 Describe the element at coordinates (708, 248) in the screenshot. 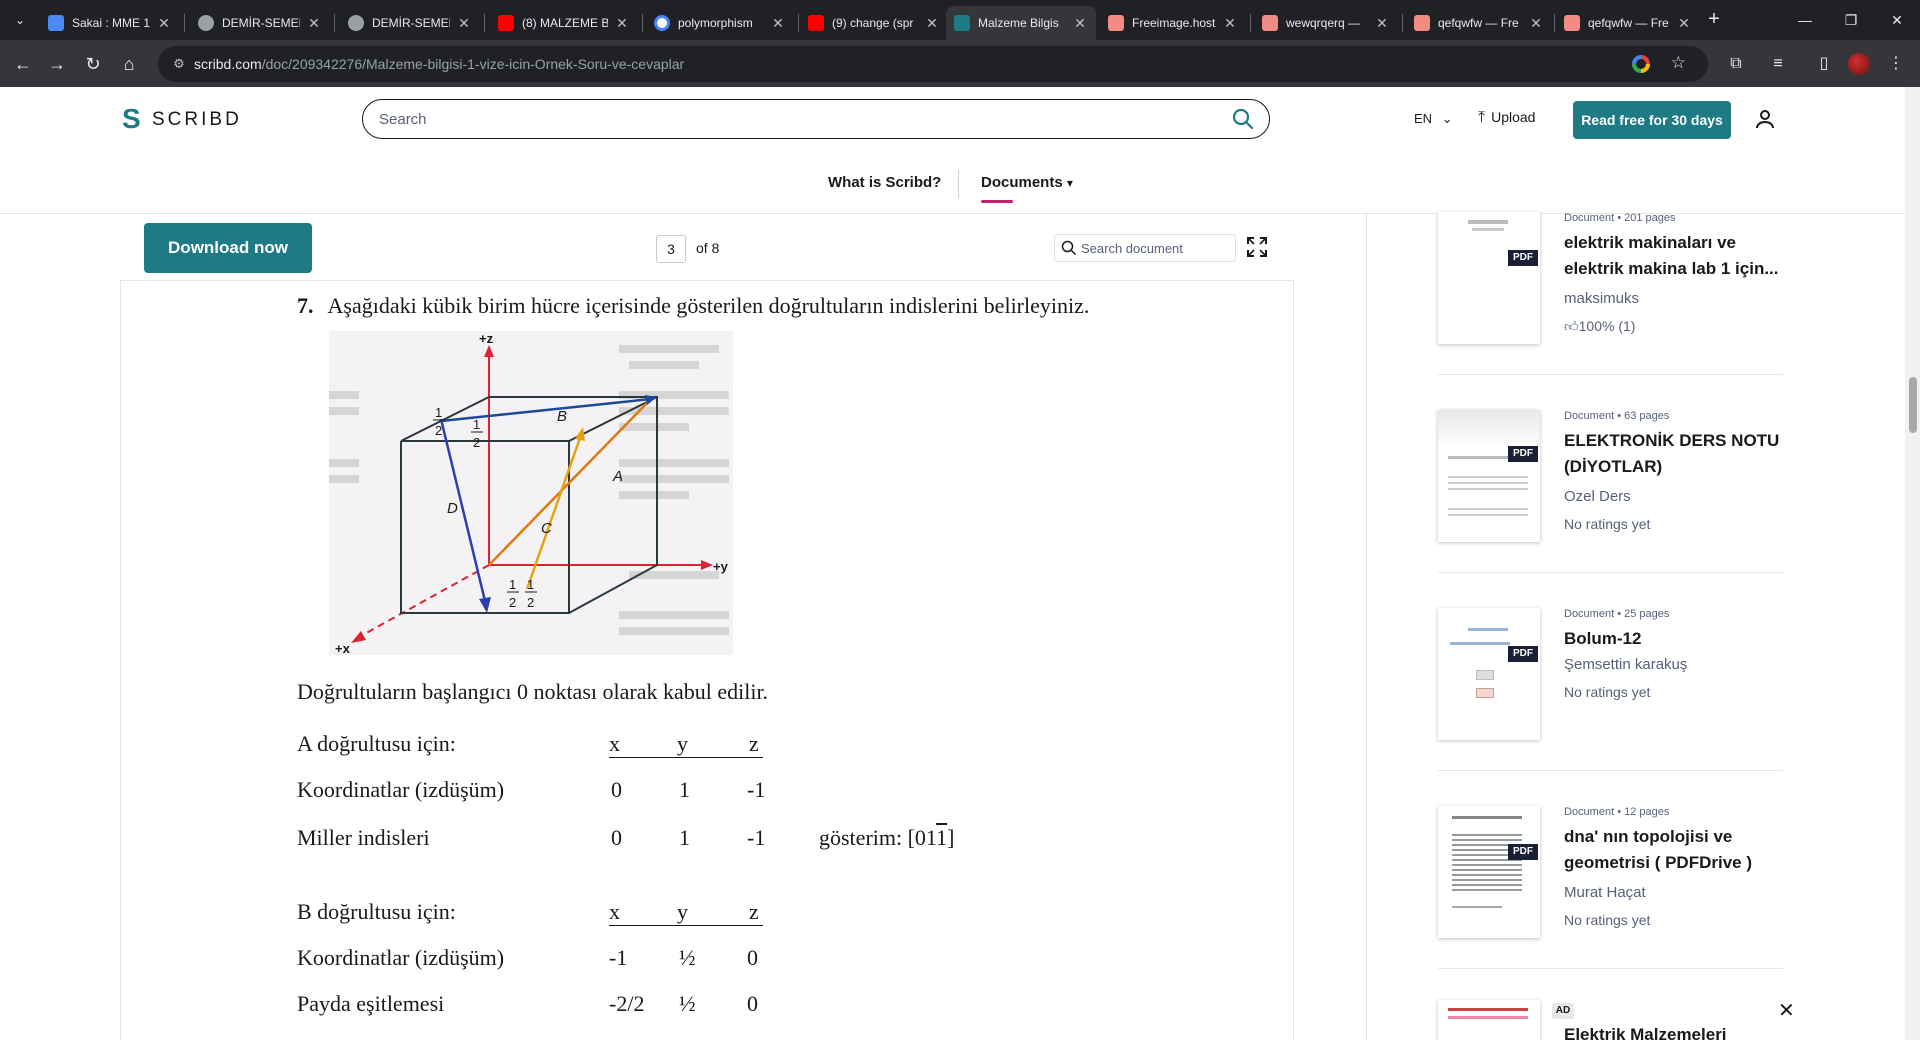

I see `page-count: of 8` at that location.